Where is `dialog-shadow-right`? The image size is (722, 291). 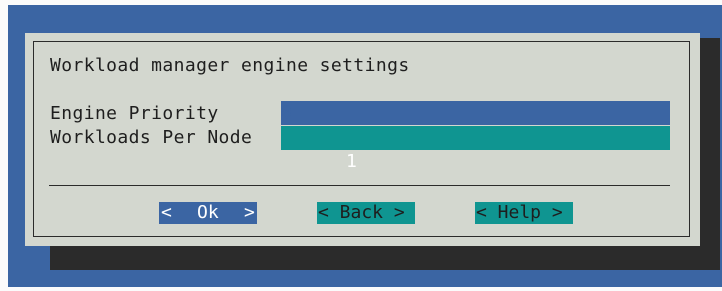
dialog-shadow-right is located at coordinates (709, 154).